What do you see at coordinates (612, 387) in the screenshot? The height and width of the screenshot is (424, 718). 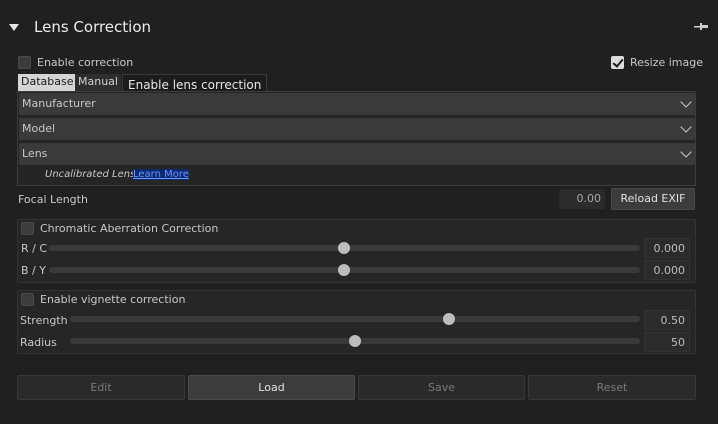 I see `reset-button: Reset` at bounding box center [612, 387].